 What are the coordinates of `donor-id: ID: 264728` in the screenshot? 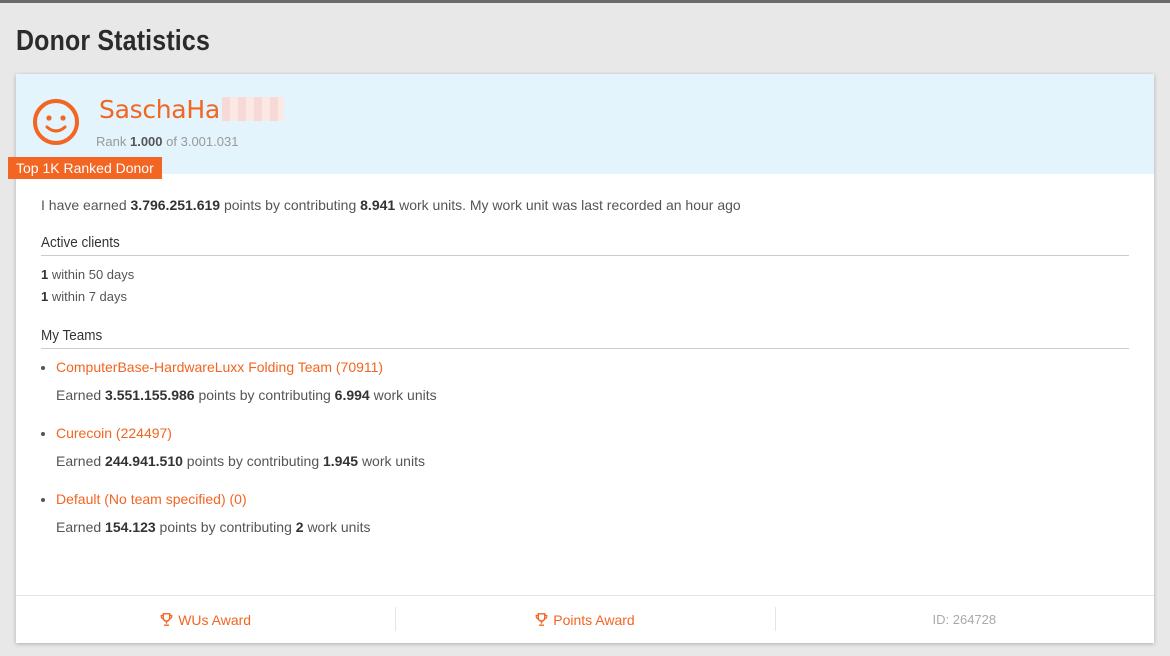 It's located at (964, 619).